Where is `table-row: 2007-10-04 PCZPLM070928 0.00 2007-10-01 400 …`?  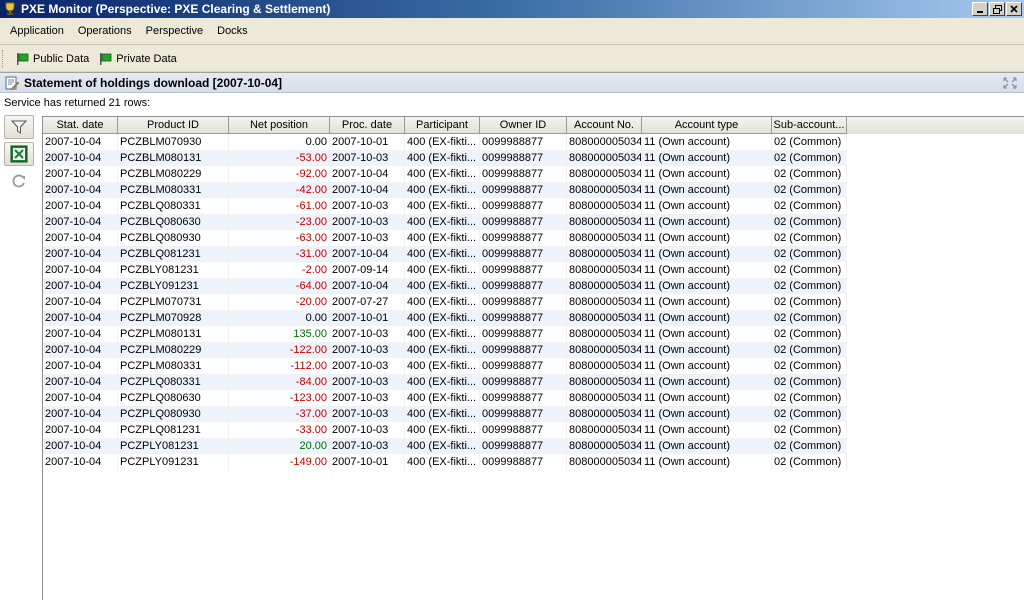 table-row: 2007-10-04 PCZPLM070928 0.00 2007-10-01 400 … is located at coordinates (533, 318).